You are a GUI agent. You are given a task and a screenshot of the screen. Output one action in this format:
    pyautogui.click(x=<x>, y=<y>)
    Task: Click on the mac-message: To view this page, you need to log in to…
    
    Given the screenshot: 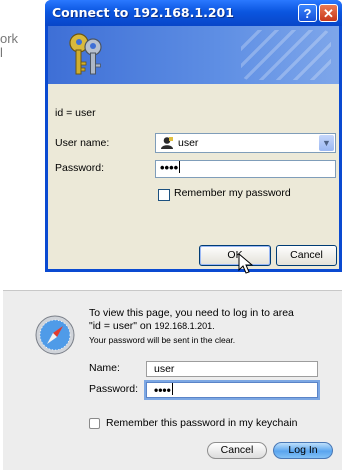 What is the action you would take?
    pyautogui.click(x=211, y=320)
    